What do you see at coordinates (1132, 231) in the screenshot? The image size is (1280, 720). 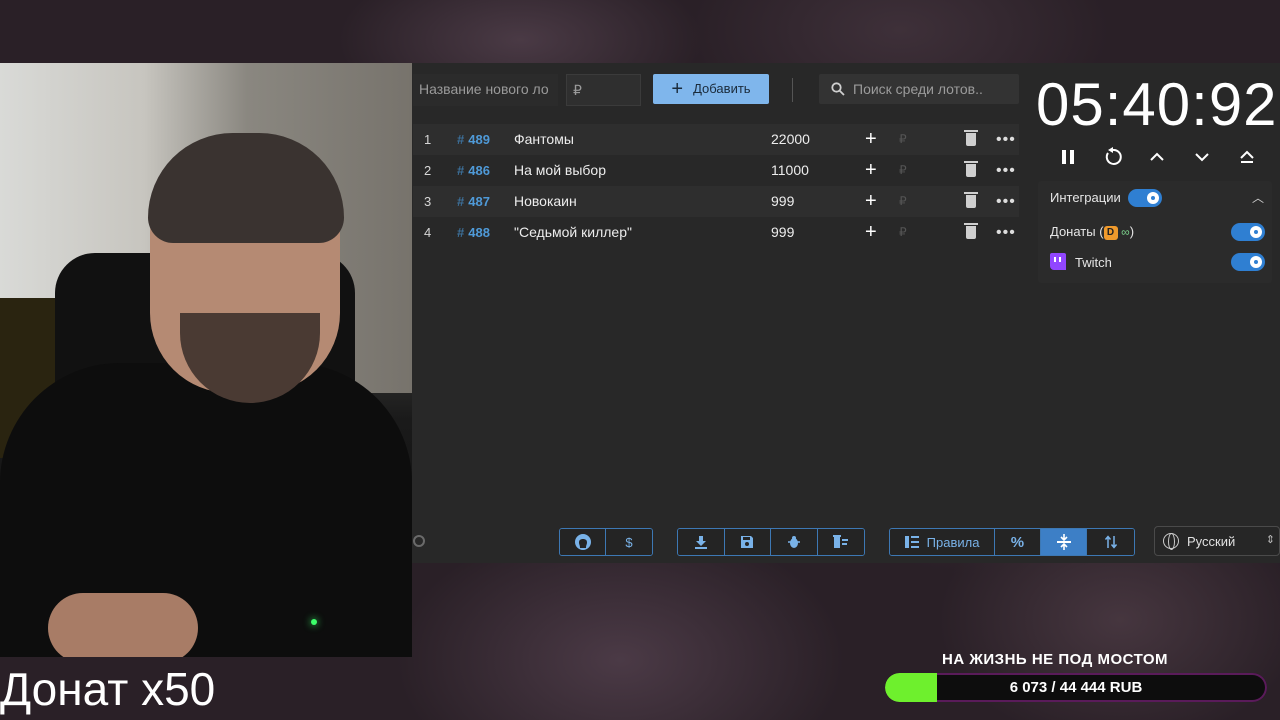 I see `donations-label-suffix: )` at bounding box center [1132, 231].